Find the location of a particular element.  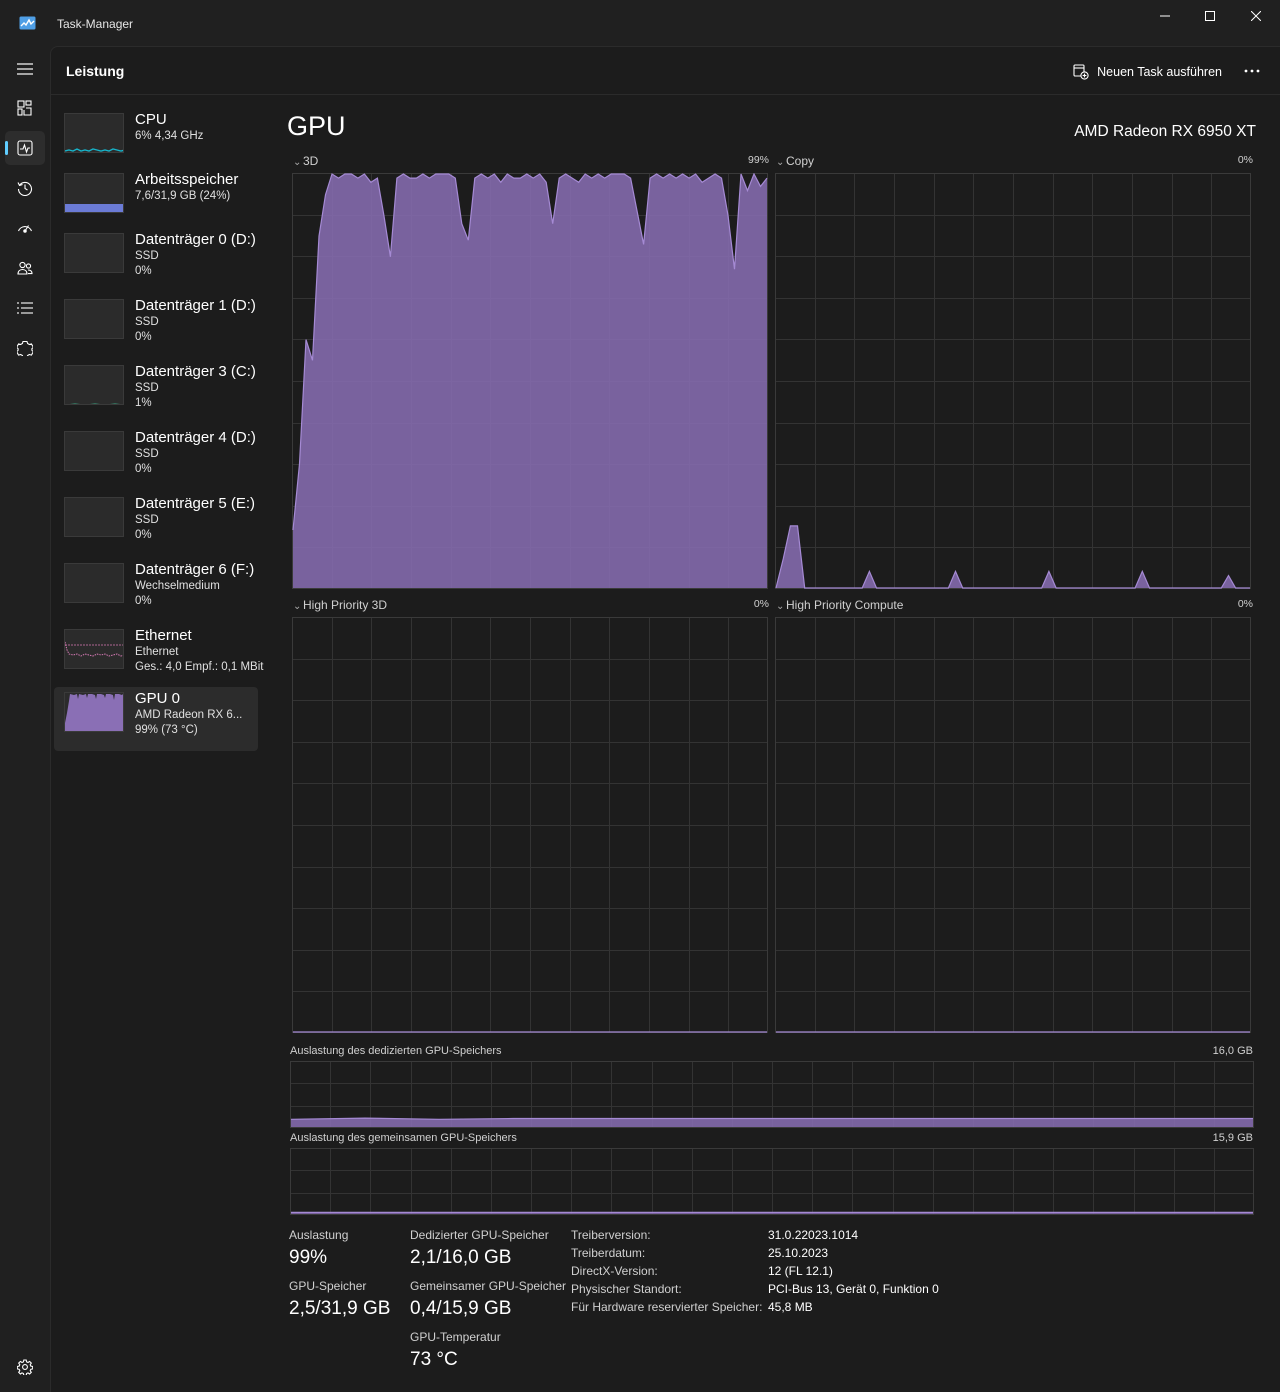

startup-apps-icon is located at coordinates (25, 229).